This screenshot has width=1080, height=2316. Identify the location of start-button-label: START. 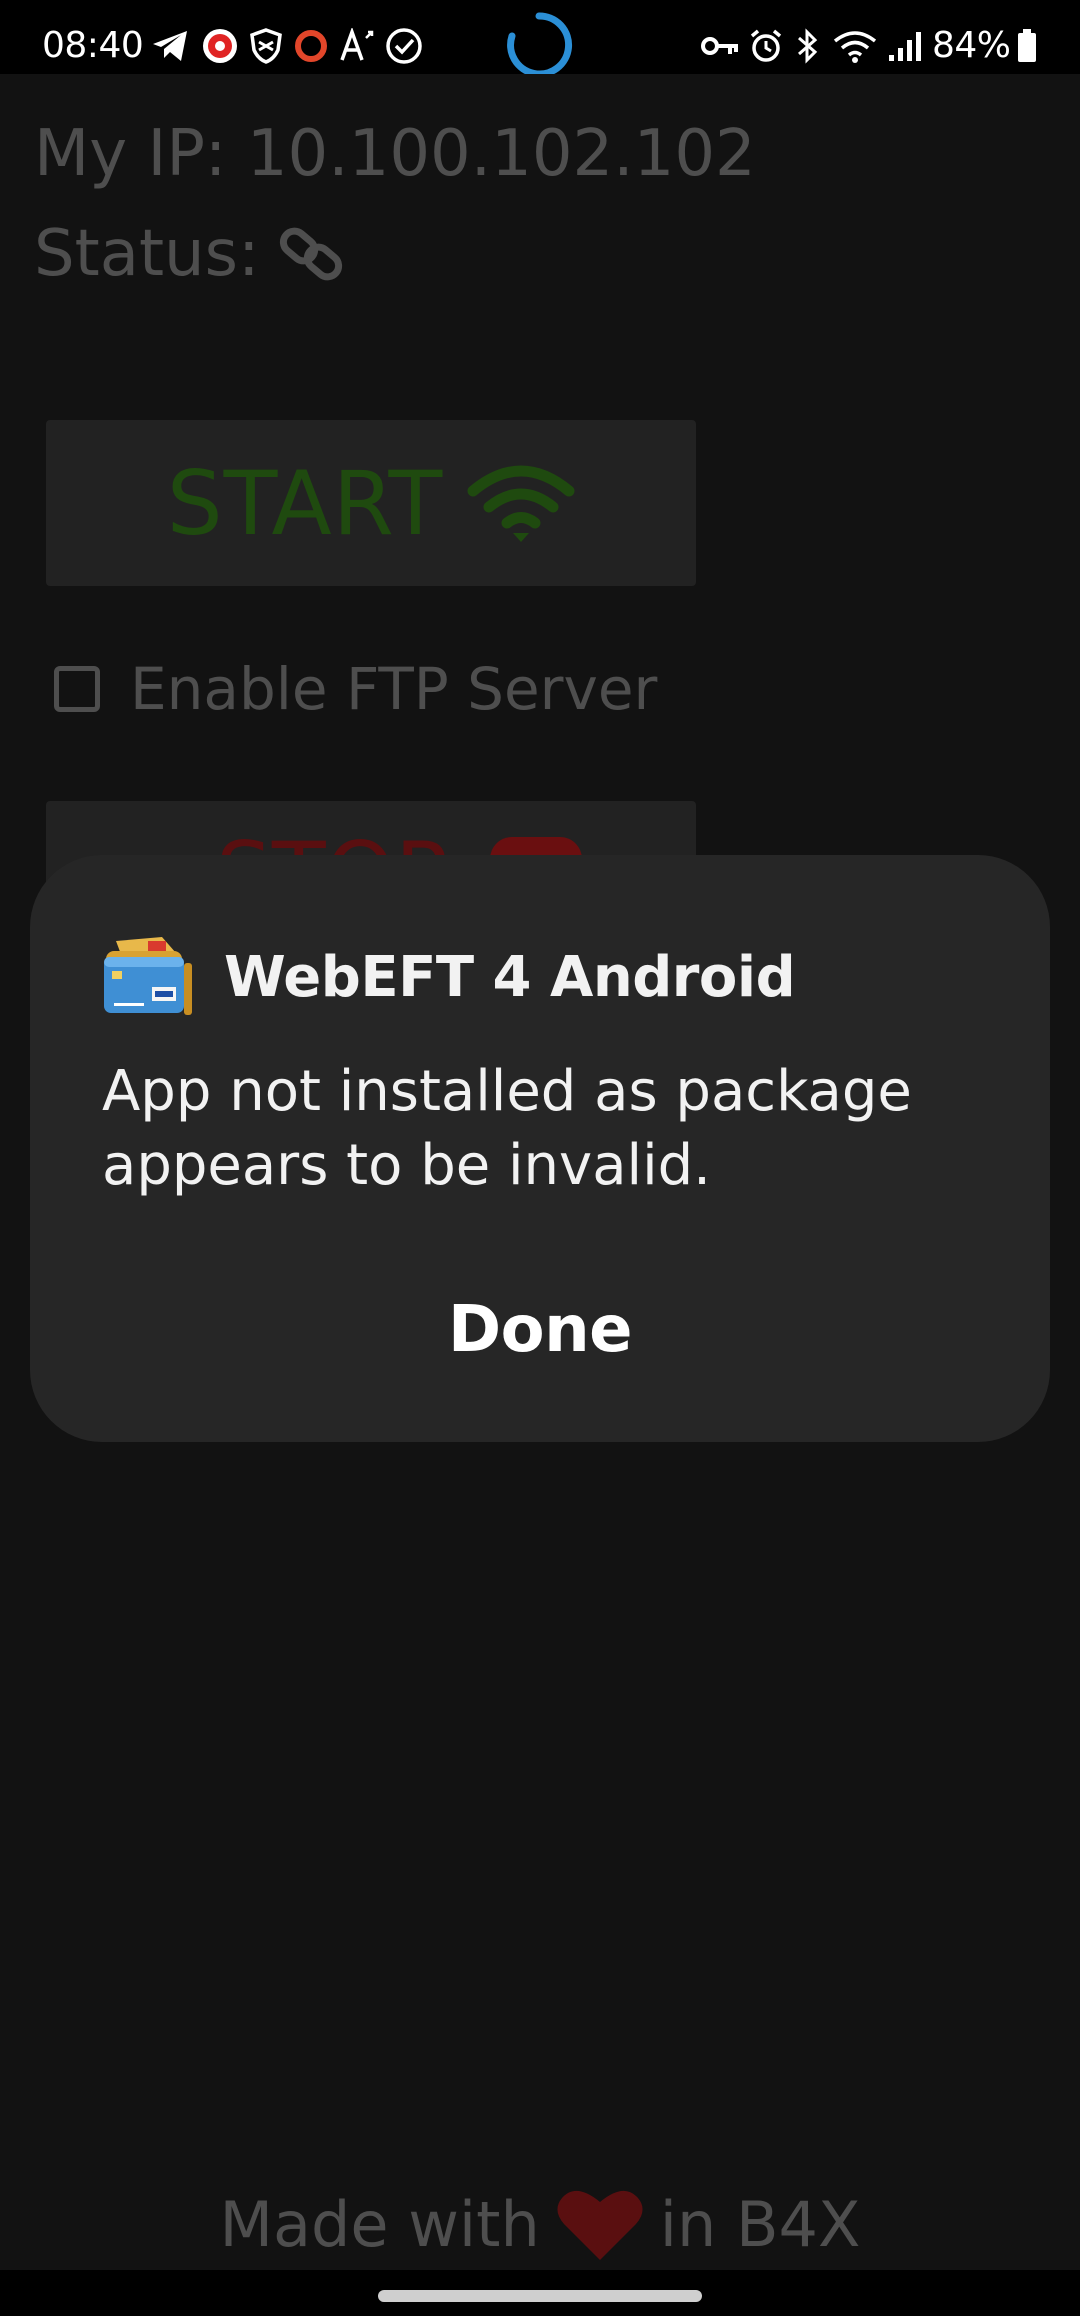
(305, 503).